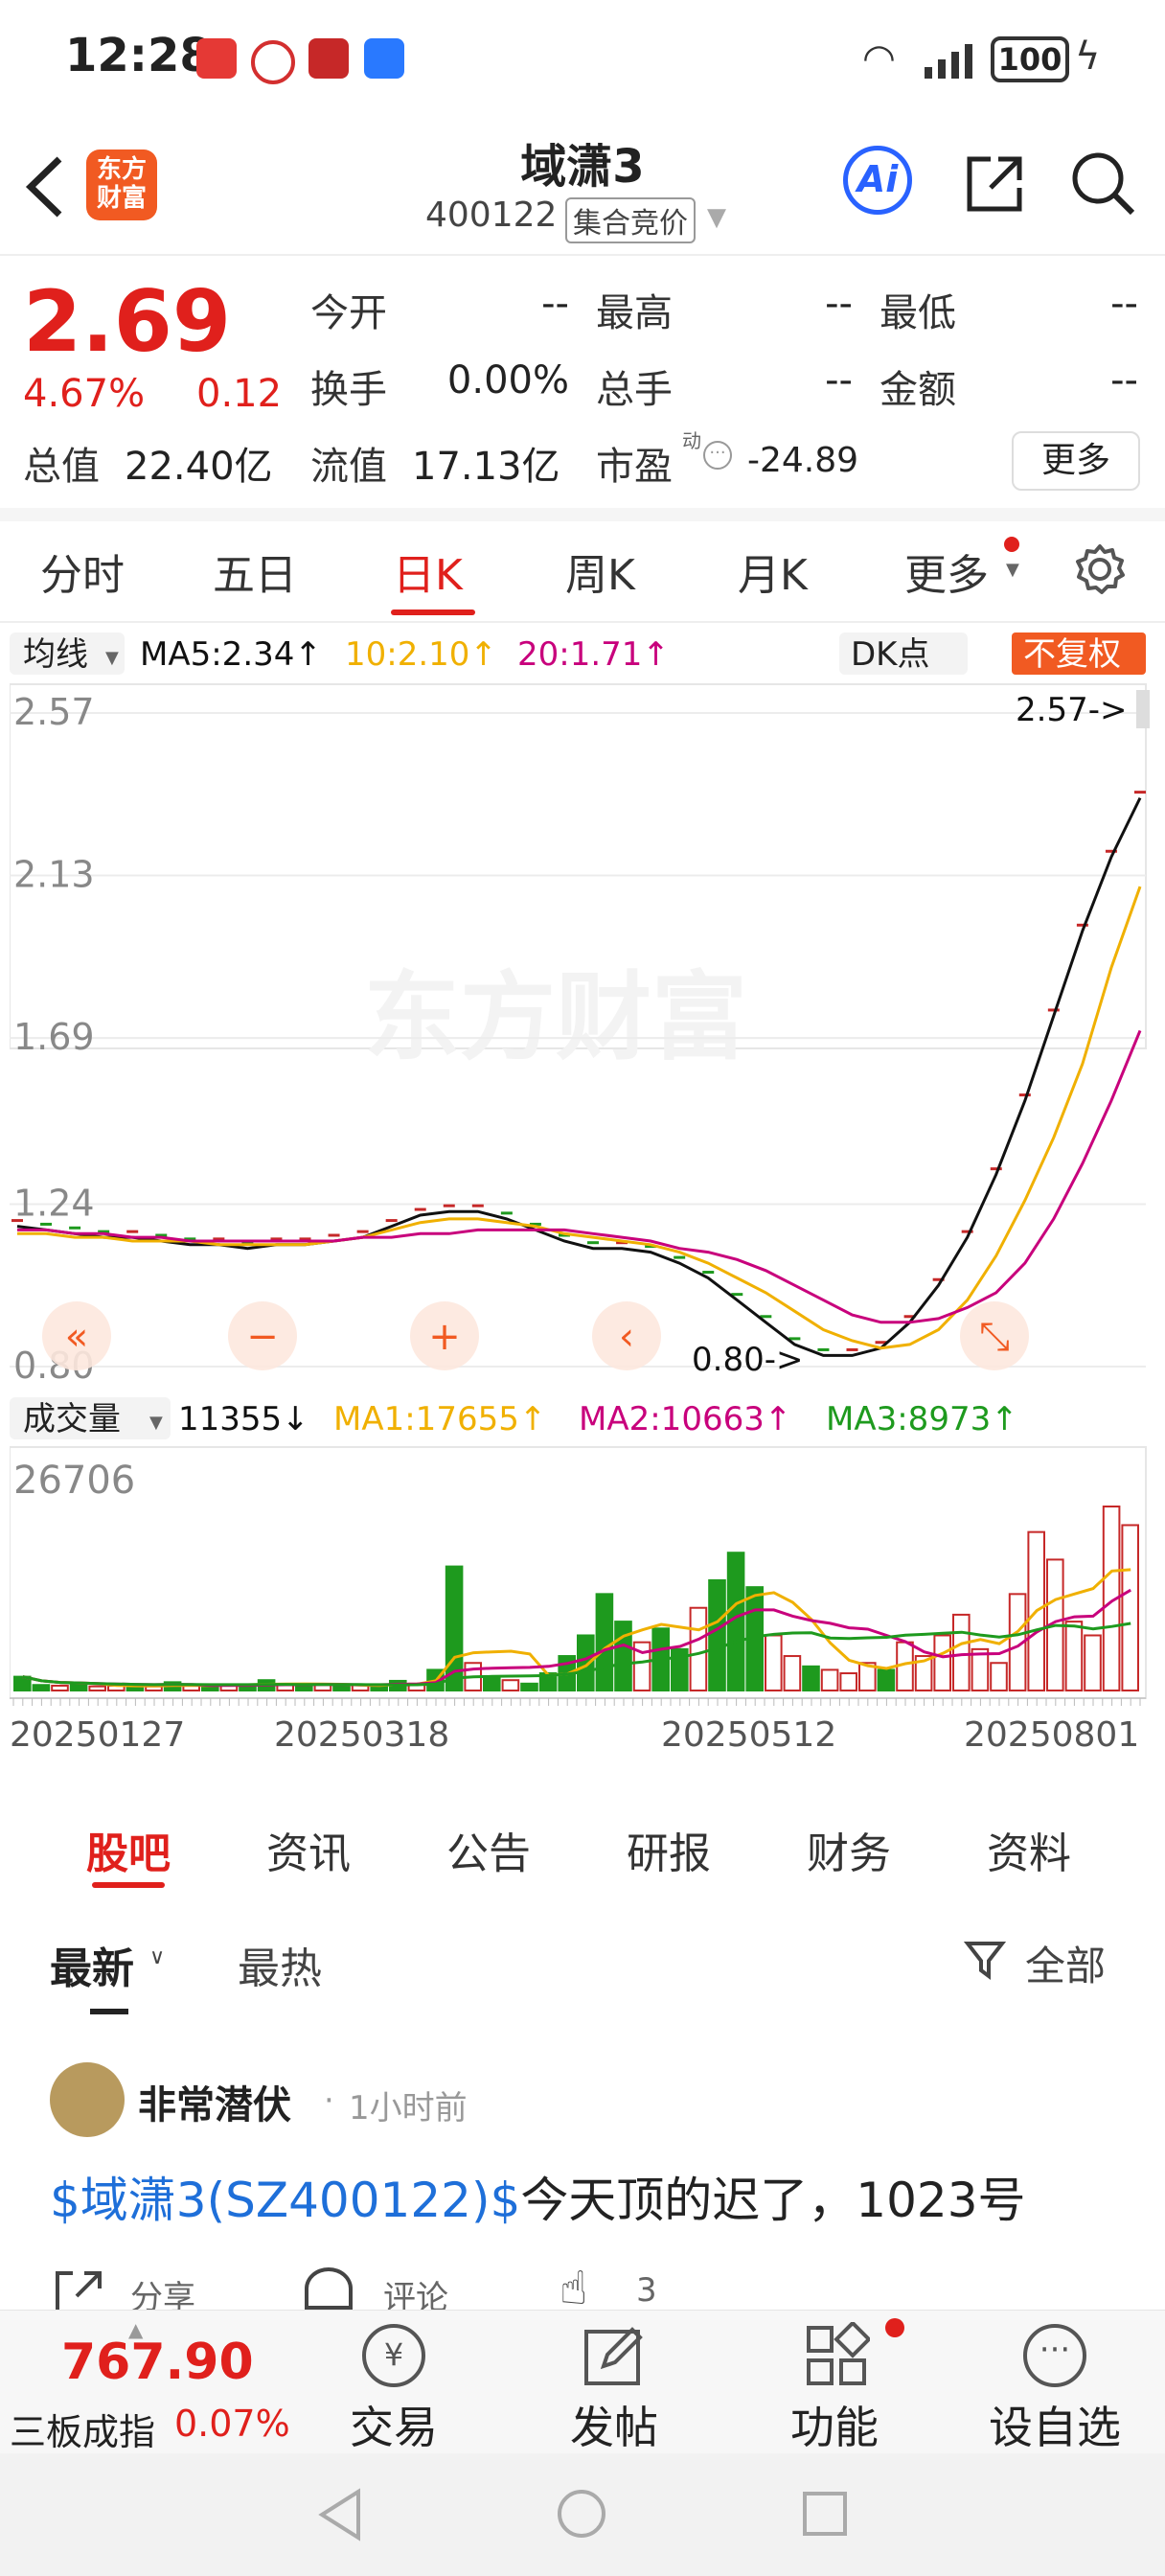  I want to click on back-nav-icon, so click(340, 2516).